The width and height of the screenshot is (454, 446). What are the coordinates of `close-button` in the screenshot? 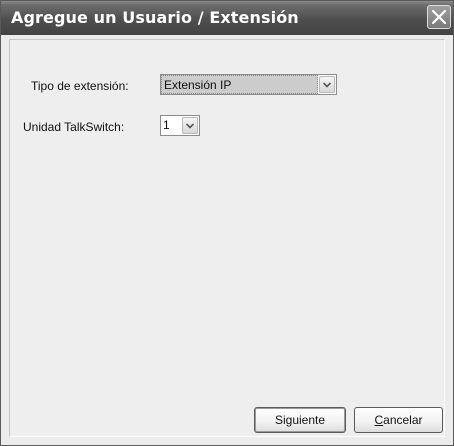 It's located at (439, 17).